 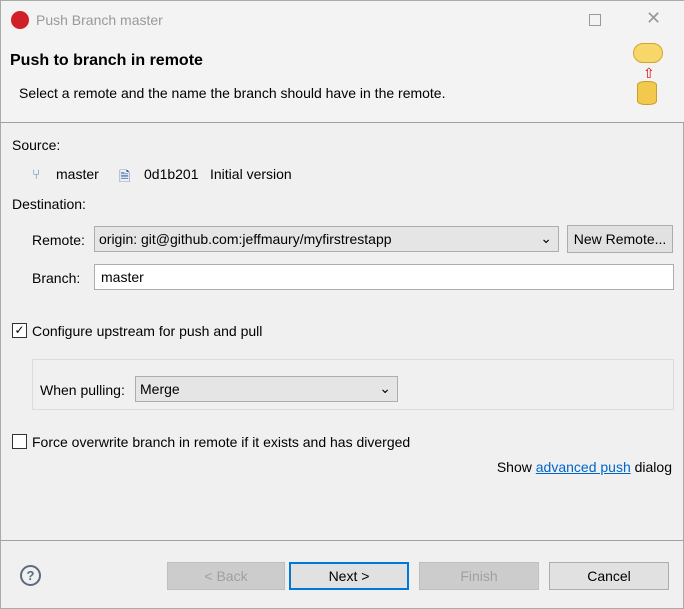 I want to click on source-label: Source:, so click(x=36, y=145).